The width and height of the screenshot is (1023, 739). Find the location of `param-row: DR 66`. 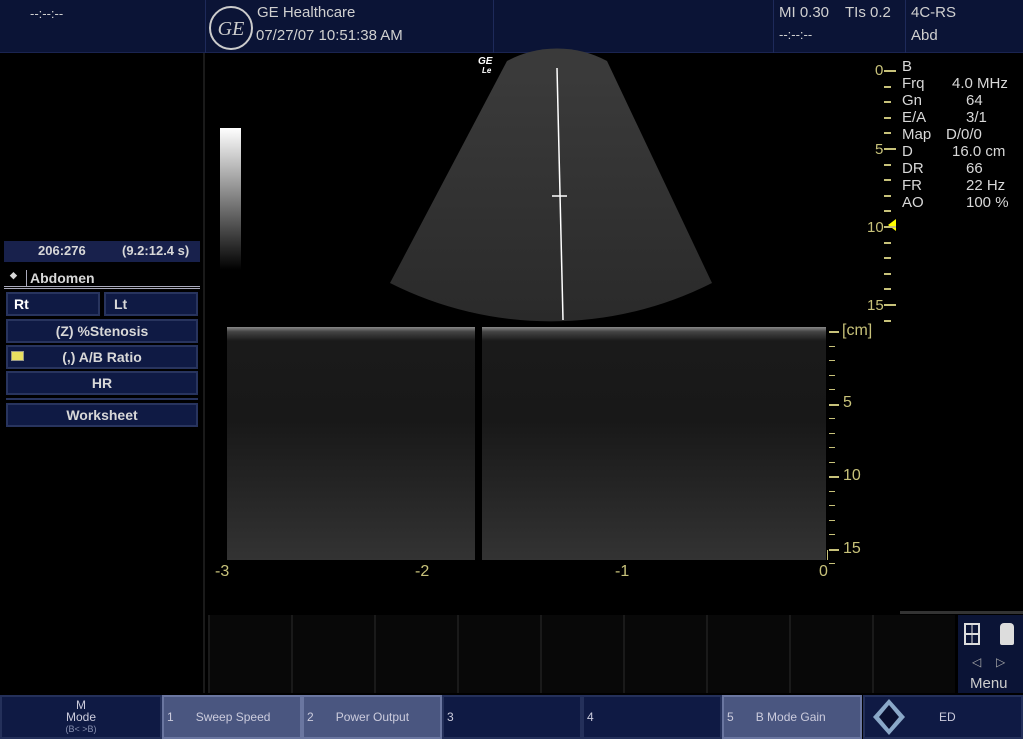

param-row: DR 66 is located at coordinates (962, 168).